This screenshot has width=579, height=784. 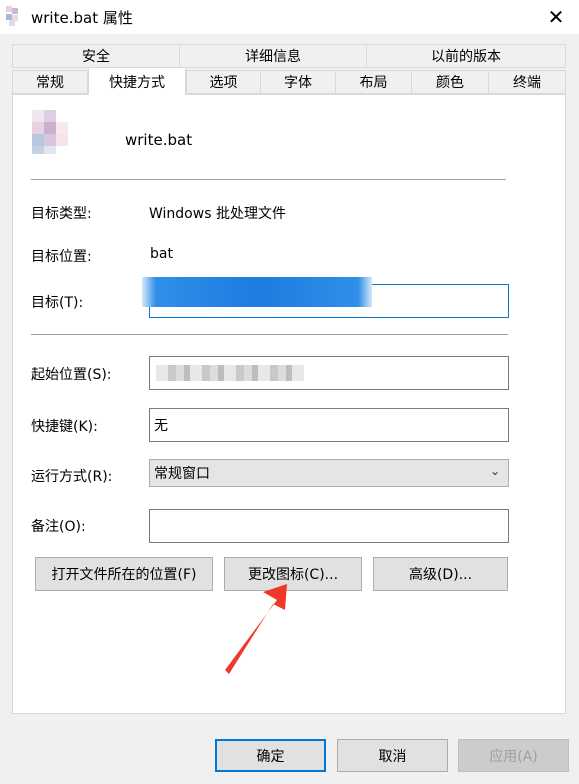 What do you see at coordinates (527, 82) in the screenshot?
I see `tab-terminal: 终端` at bounding box center [527, 82].